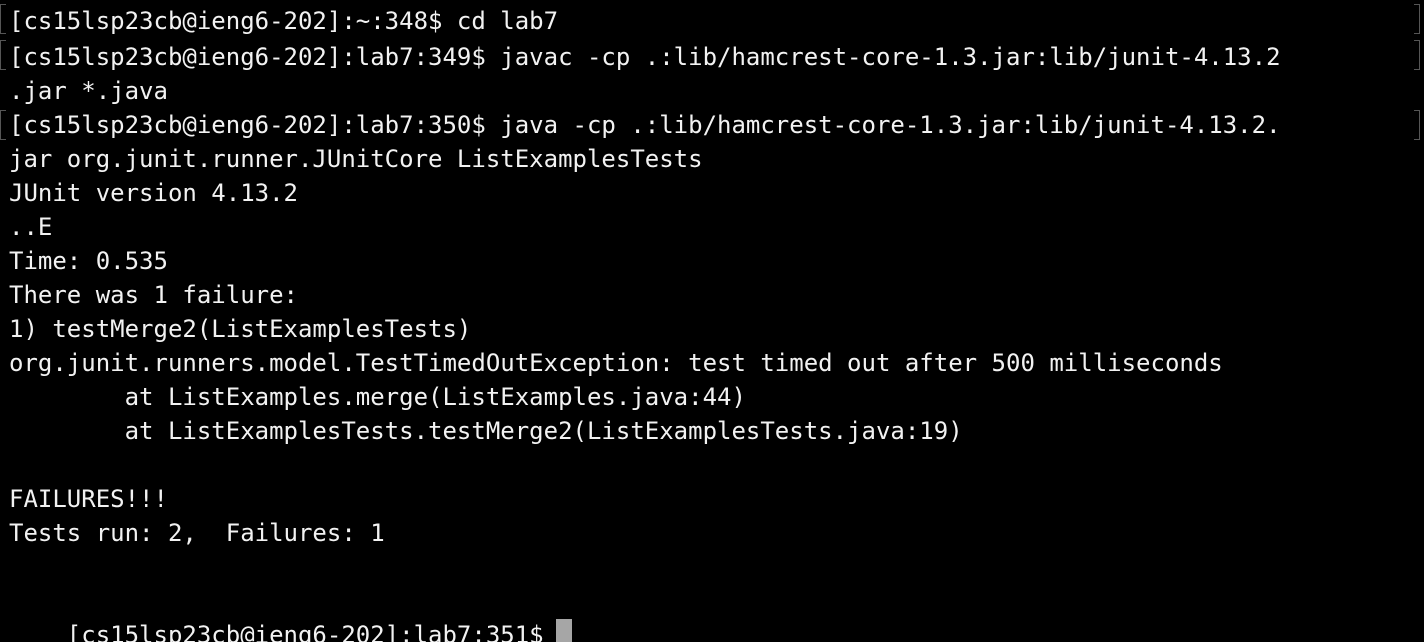  Describe the element at coordinates (240, 329) in the screenshot. I see `terminal-line: 1) testMerge2(ListExamplesTests)` at that location.